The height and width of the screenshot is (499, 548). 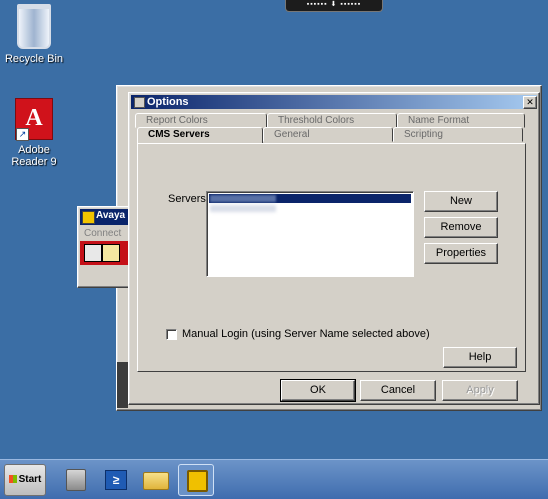 I want to click on shortcut-arrow-icon: ↗, so click(x=22, y=134).